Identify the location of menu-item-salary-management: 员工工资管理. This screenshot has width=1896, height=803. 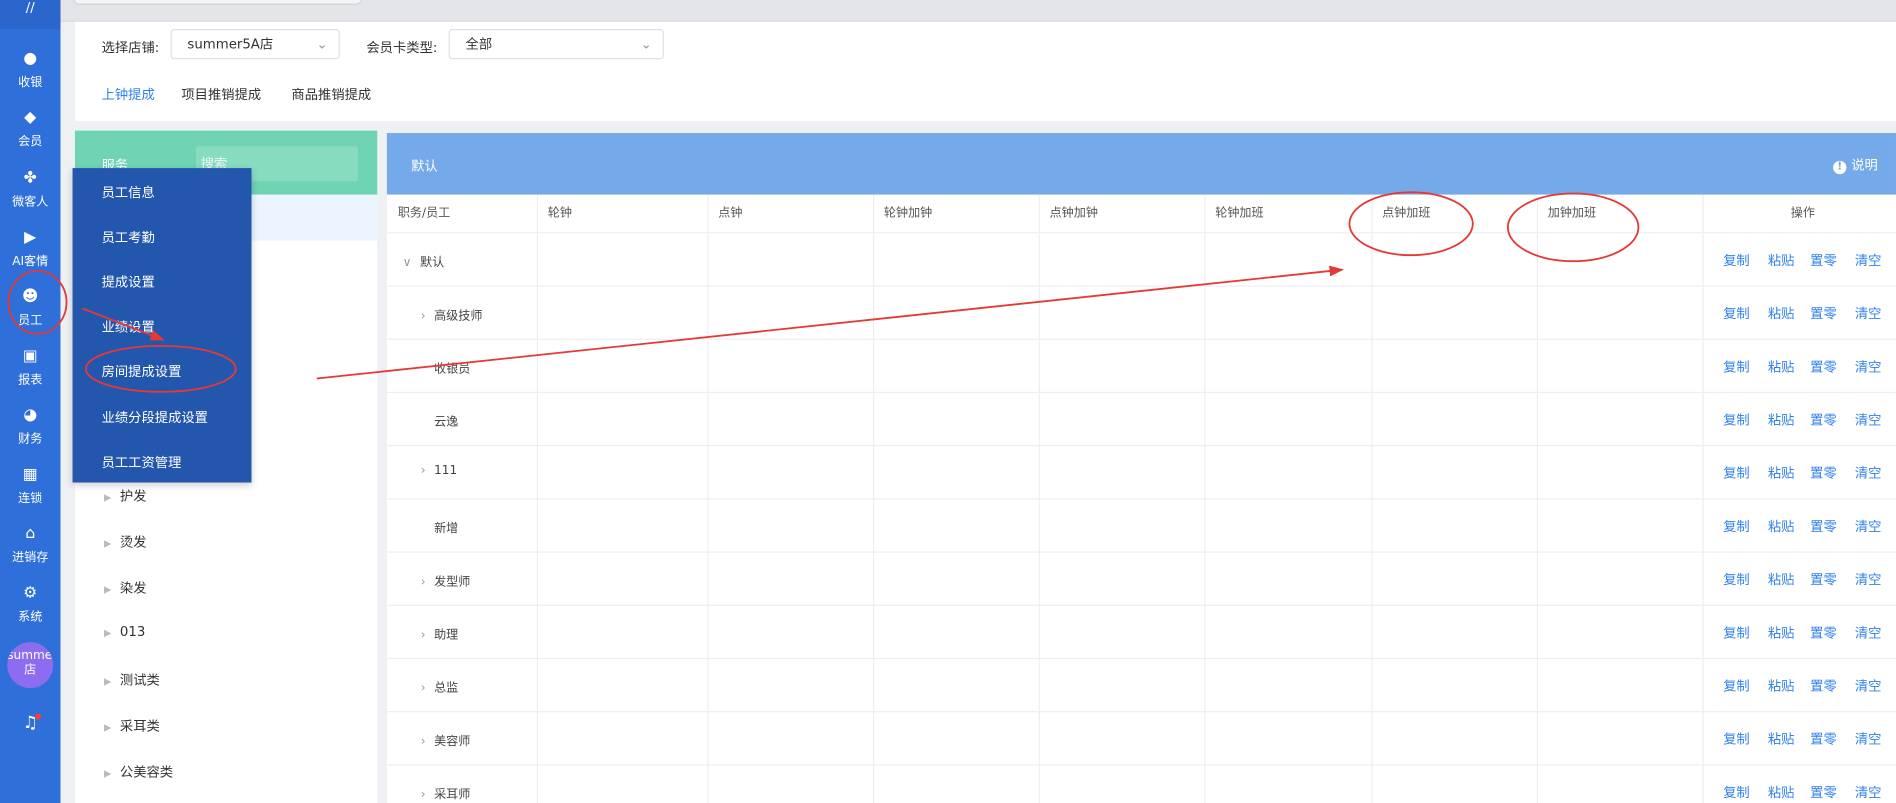
(142, 461).